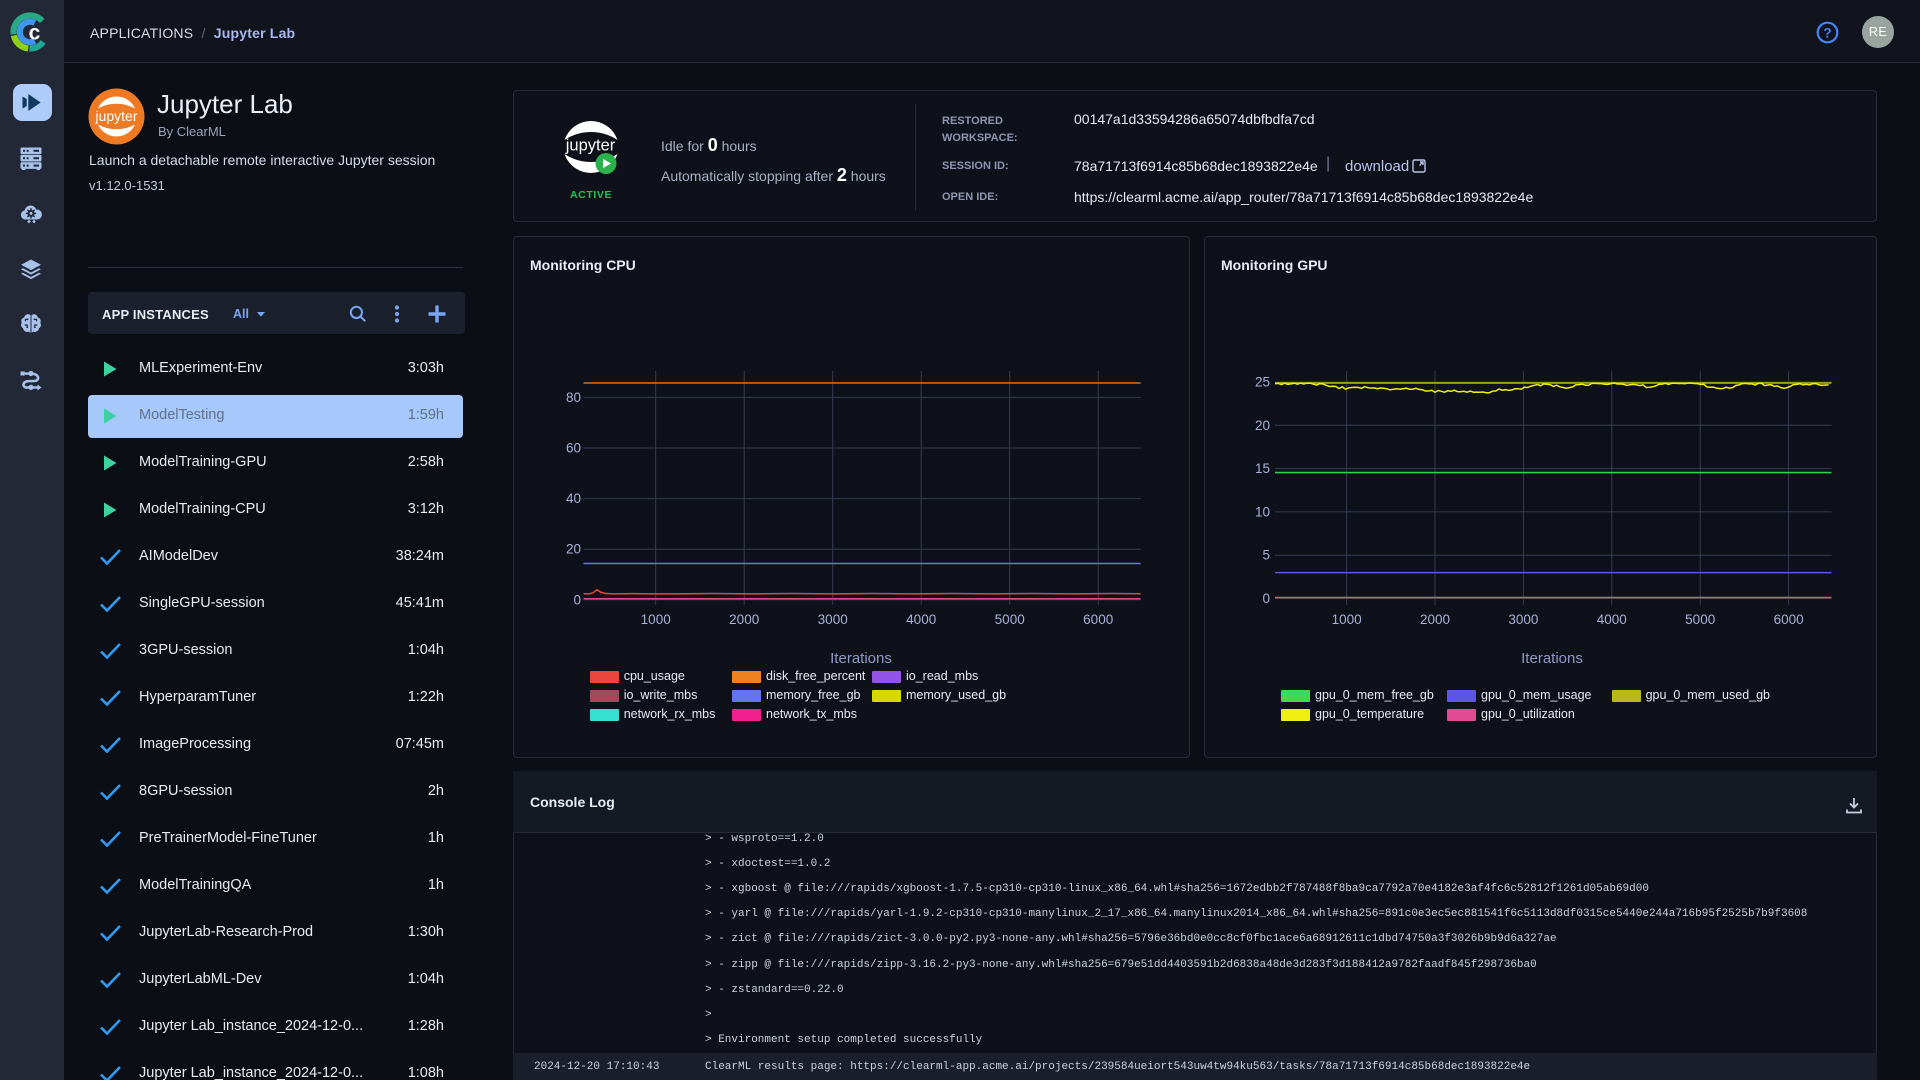 This screenshot has width=1920, height=1080. What do you see at coordinates (1266, 555) in the screenshot?
I see `svg-text: 5` at bounding box center [1266, 555].